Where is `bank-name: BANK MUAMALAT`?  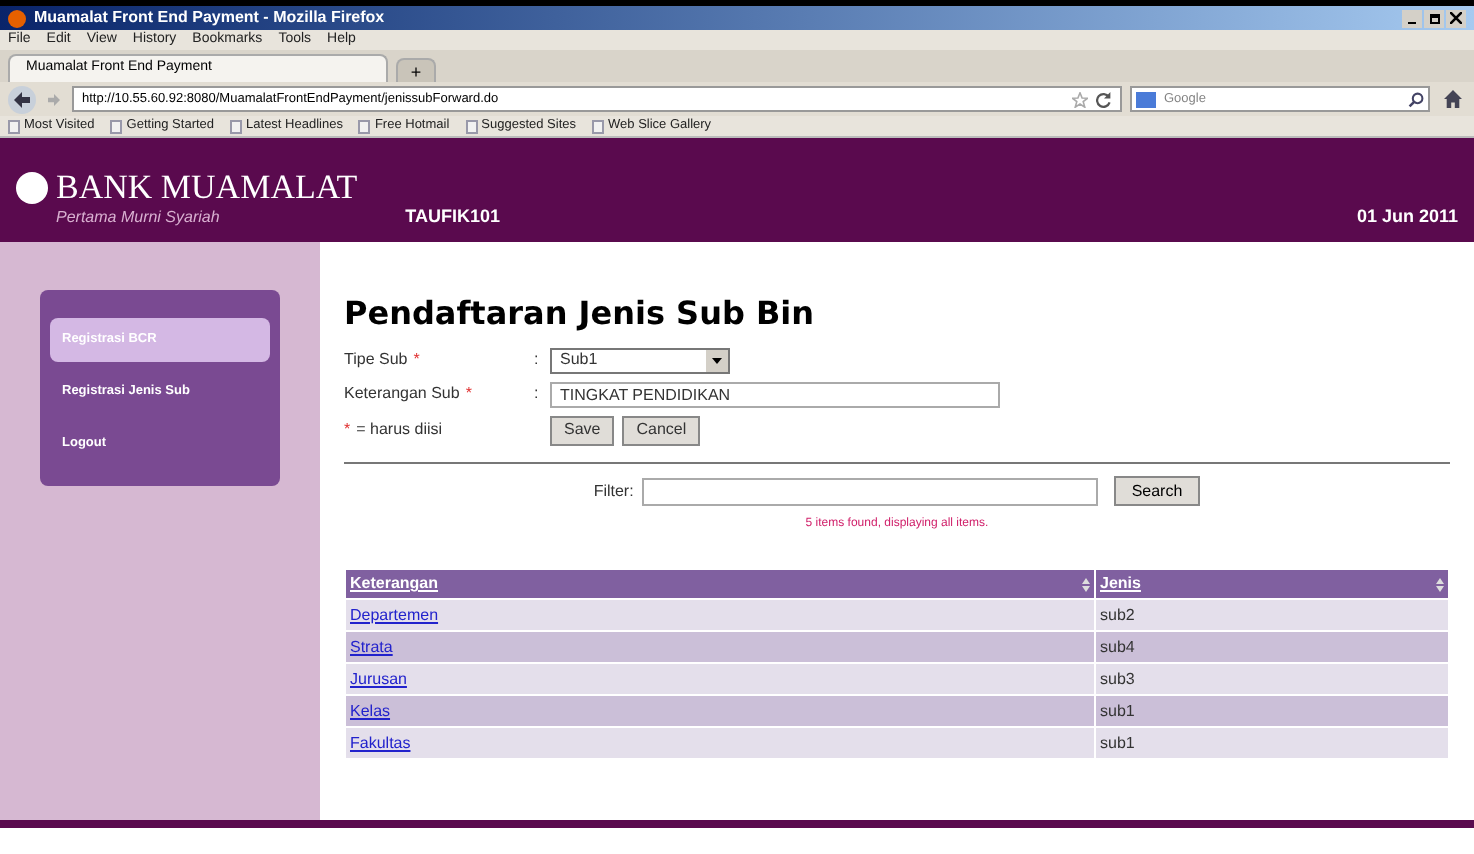
bank-name: BANK MUAMALAT is located at coordinates (207, 188).